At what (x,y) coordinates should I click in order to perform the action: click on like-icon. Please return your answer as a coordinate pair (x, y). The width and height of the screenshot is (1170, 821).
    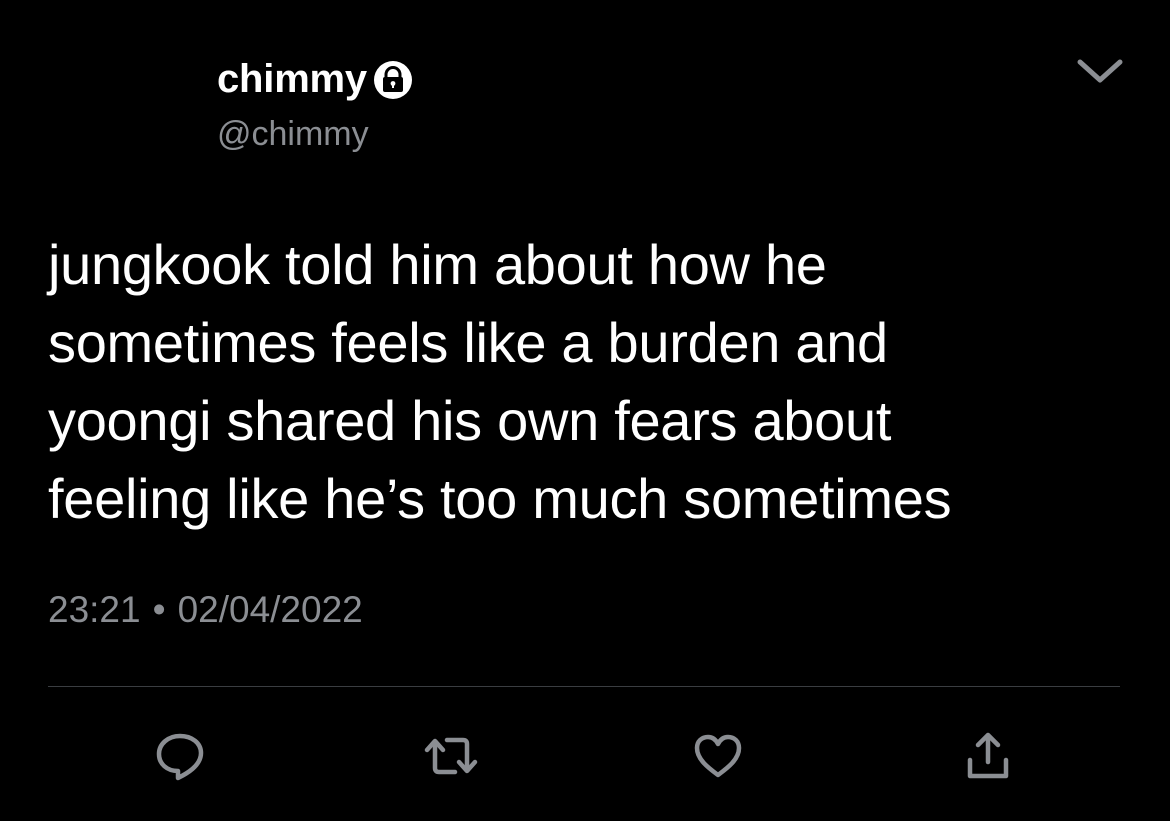
    Looking at the image, I should click on (718, 756).